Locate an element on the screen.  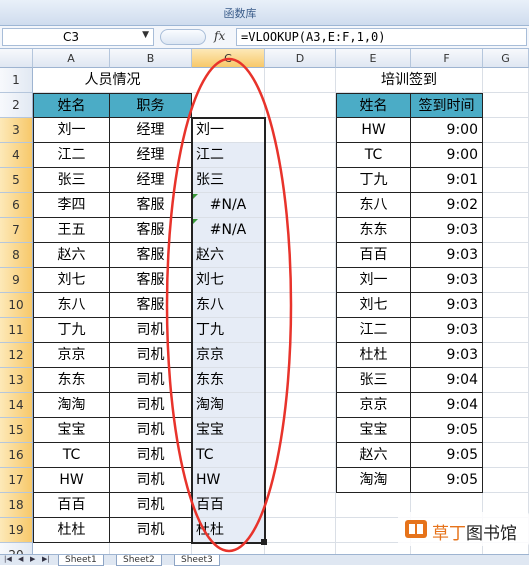
row-header: 13 is located at coordinates (16, 380).